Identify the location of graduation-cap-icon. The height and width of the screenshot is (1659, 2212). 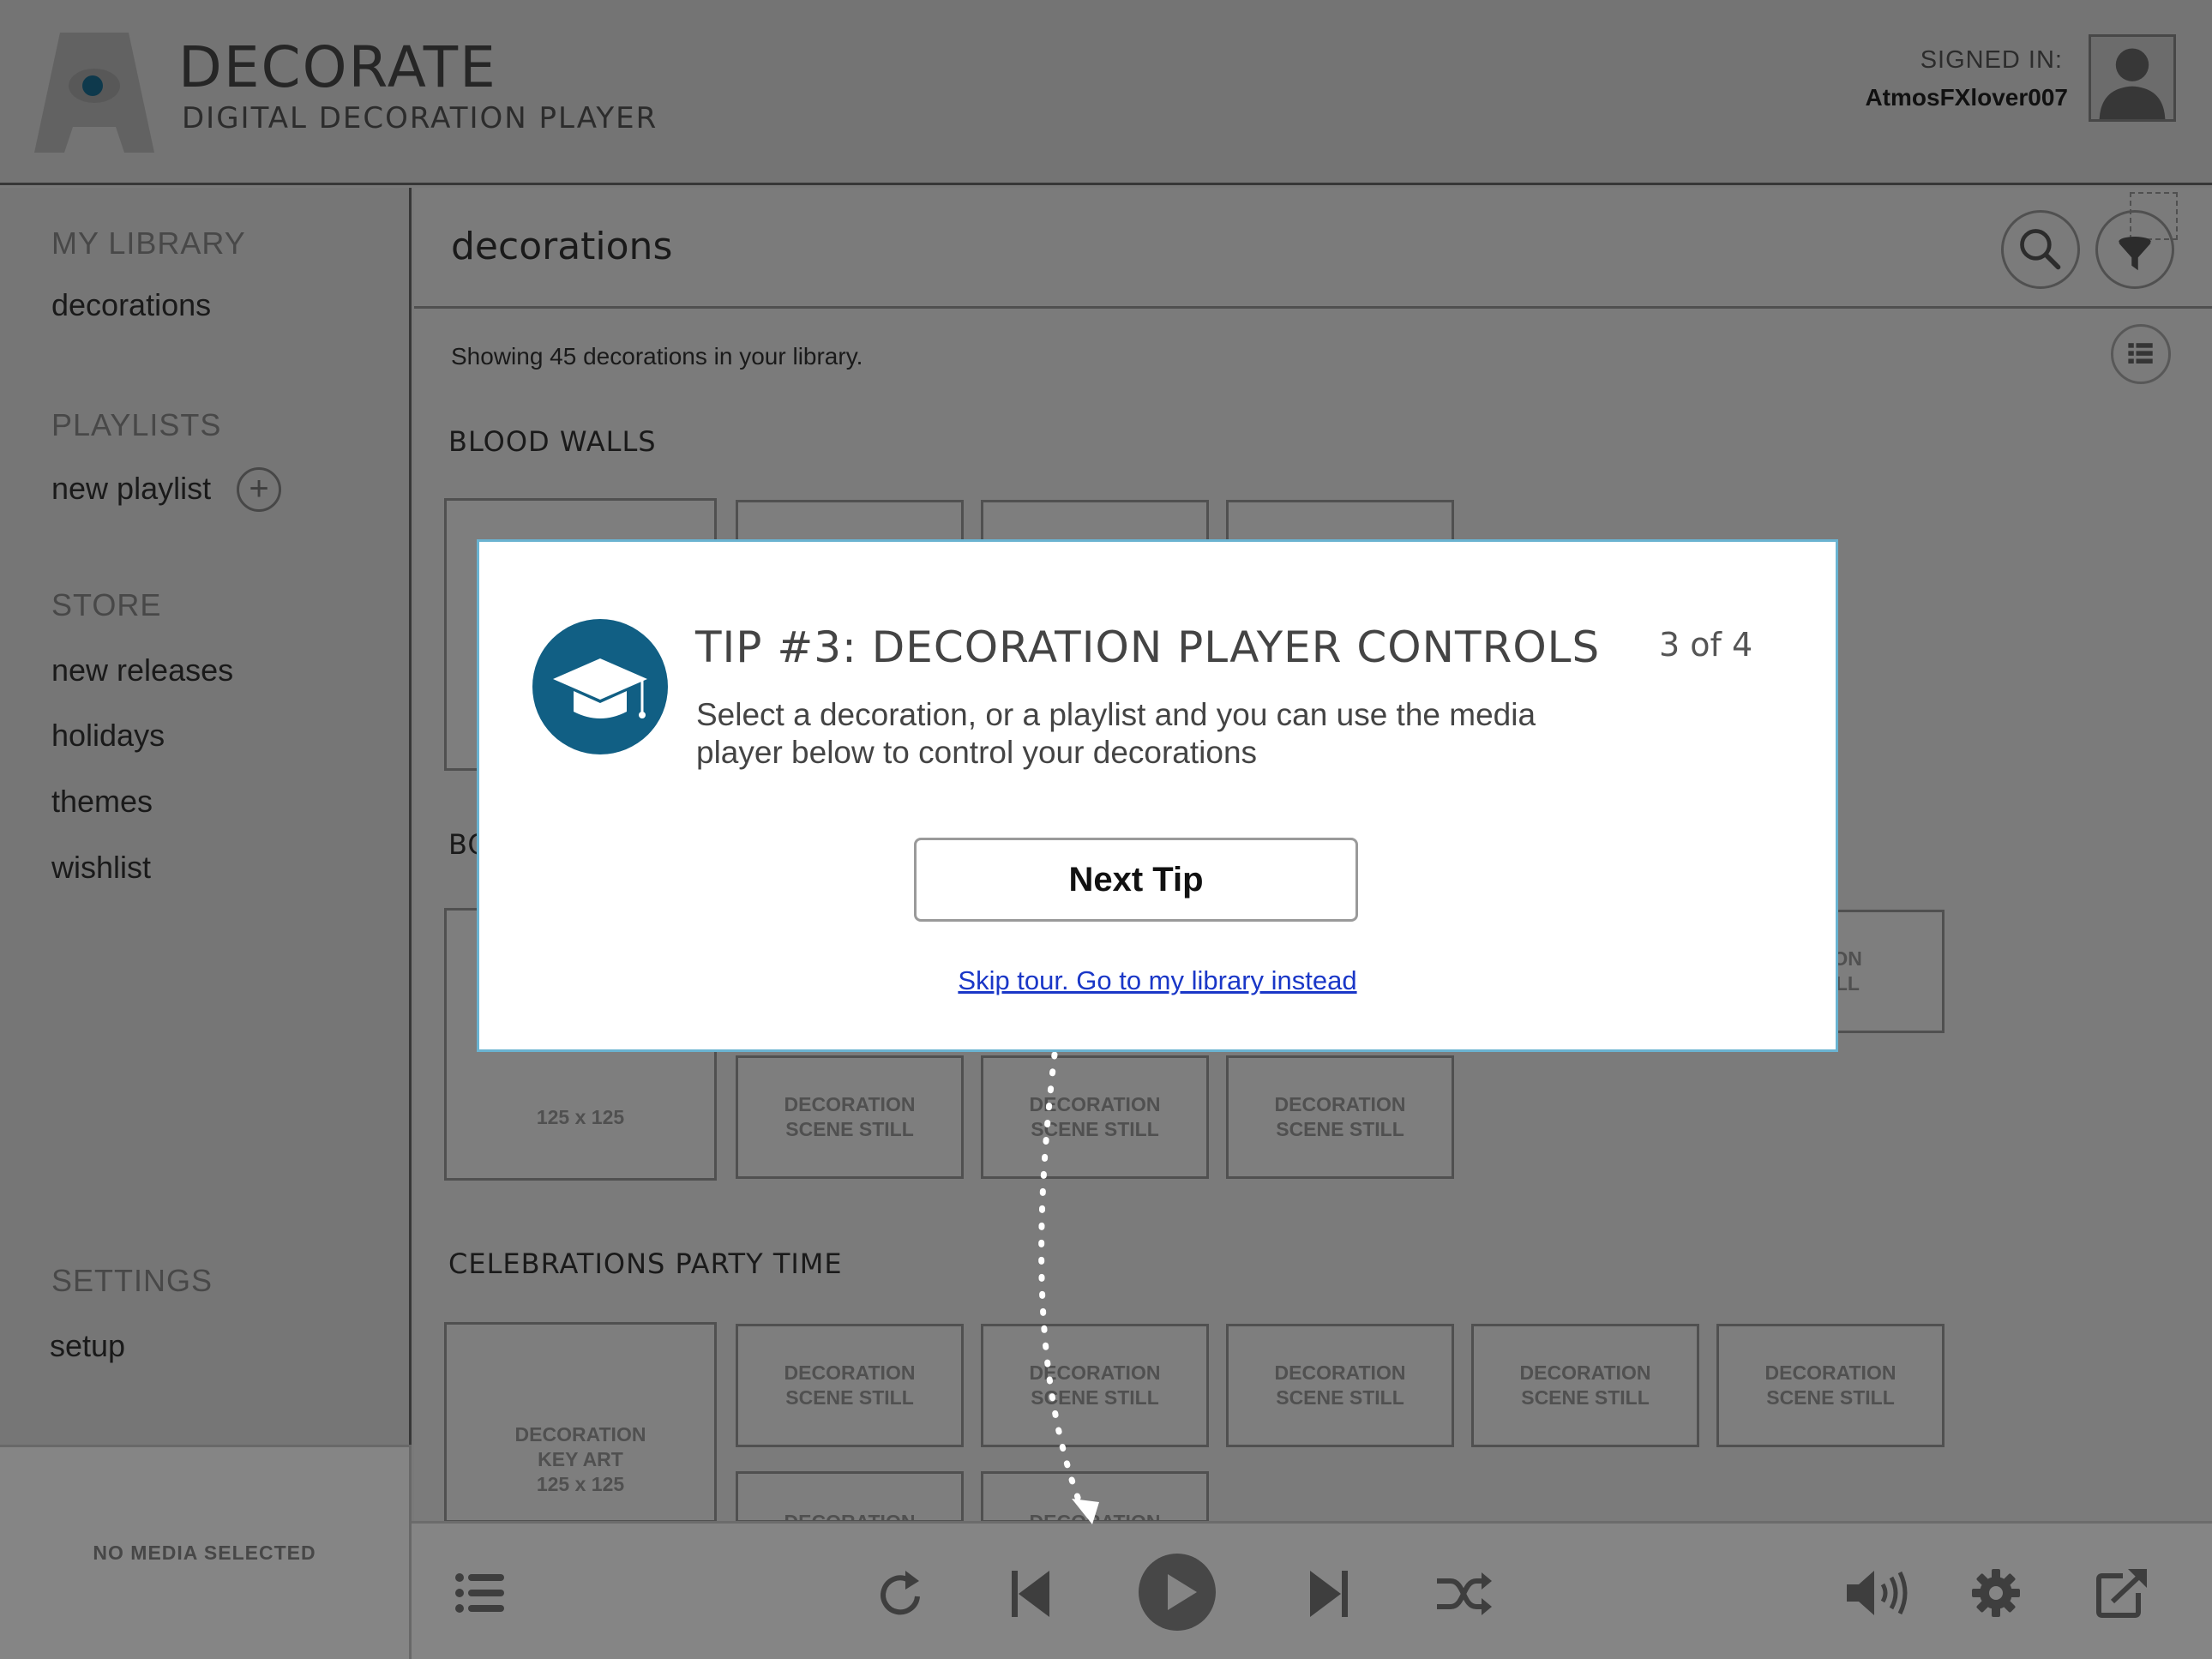
(600, 688).